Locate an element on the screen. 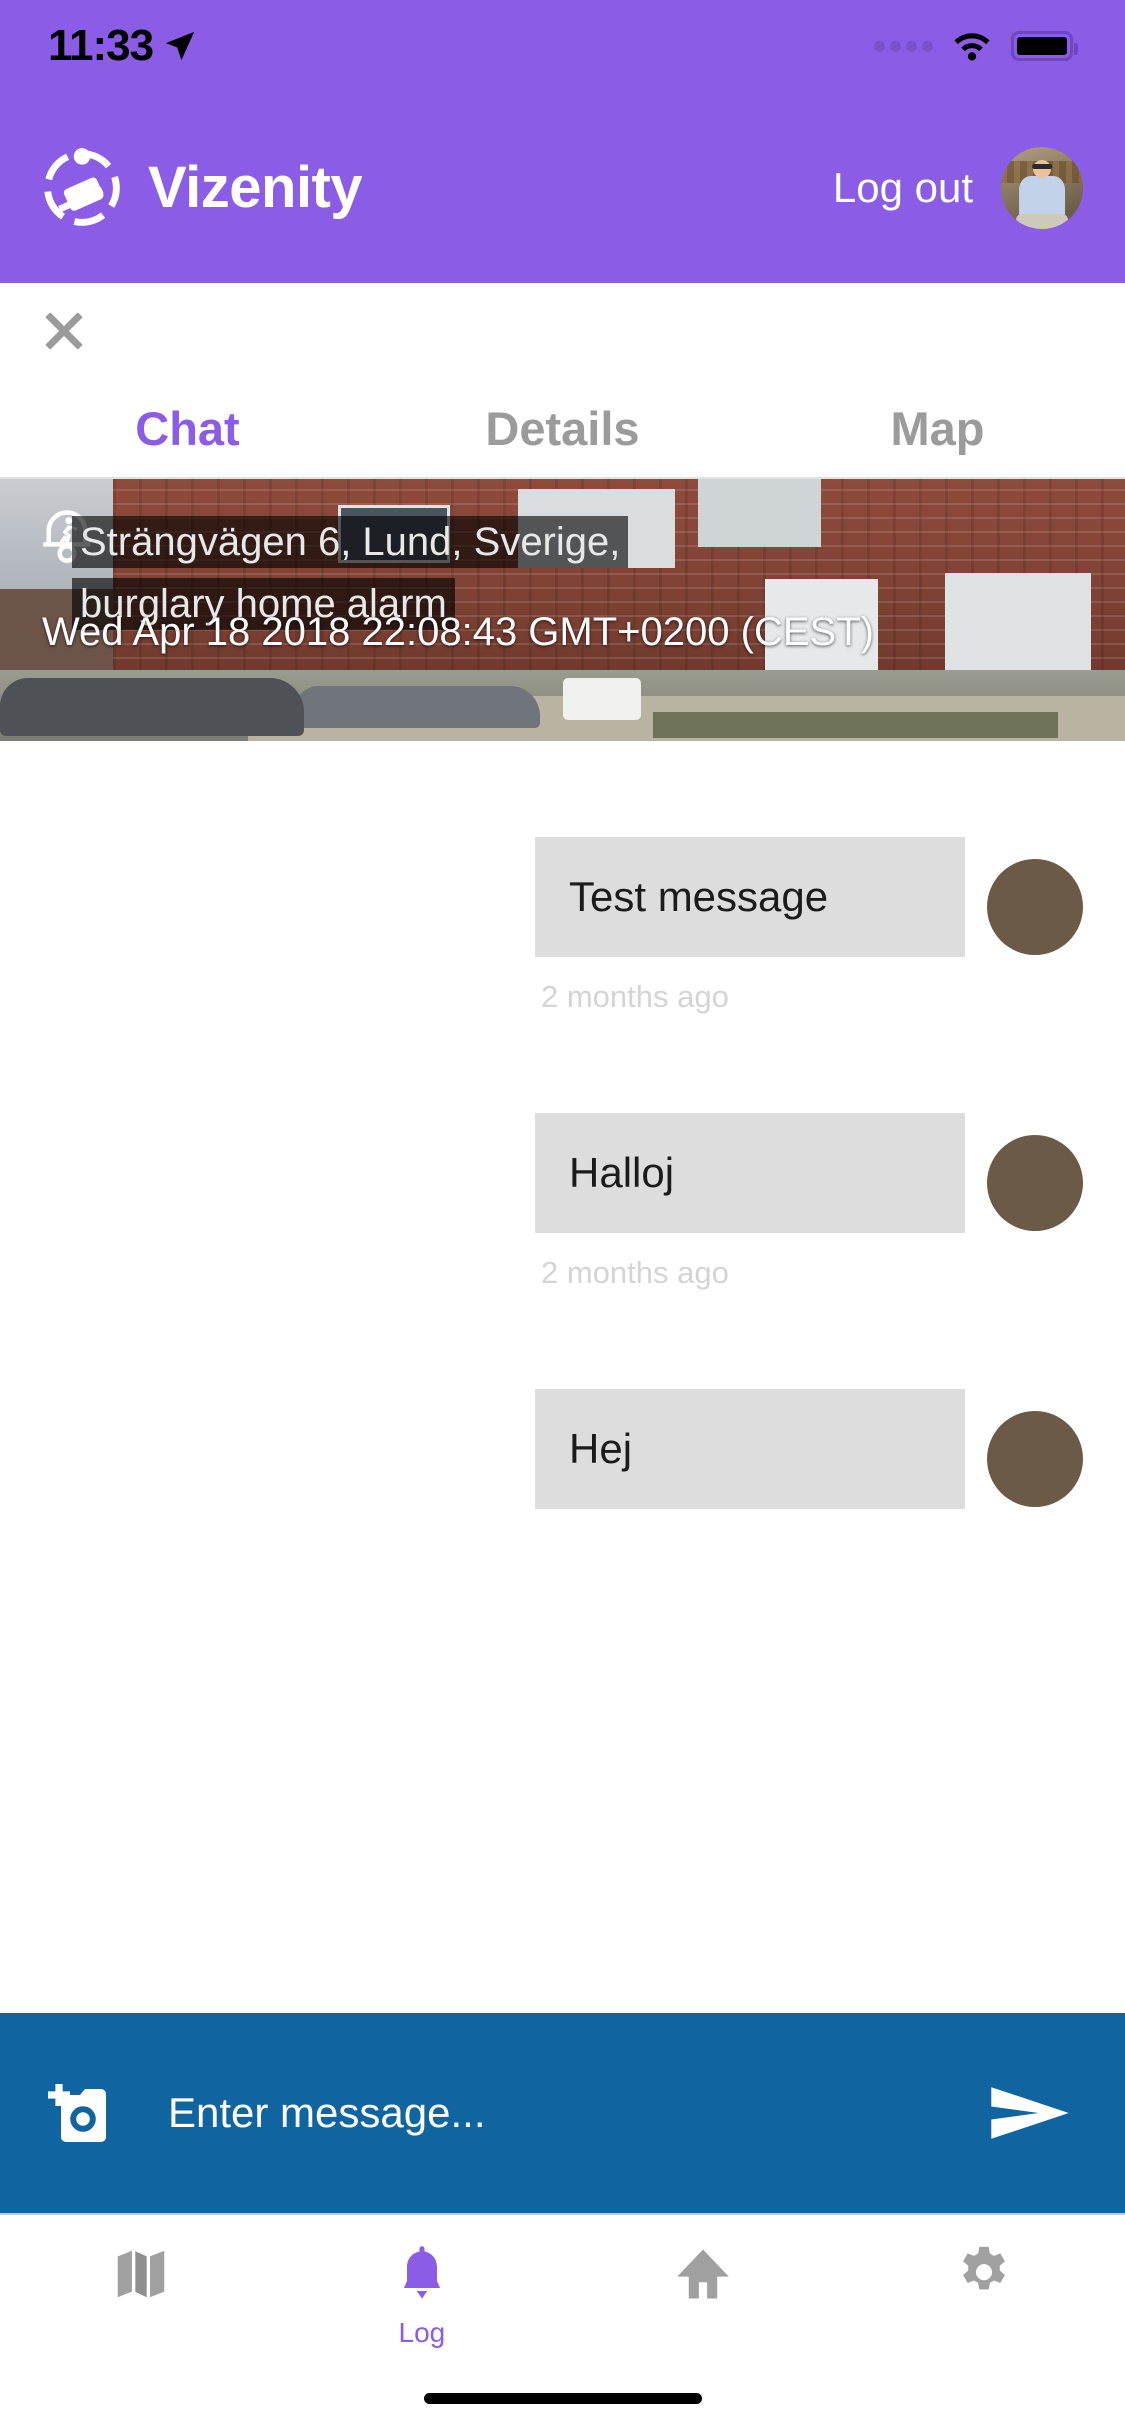 Image resolution: width=1125 pixels, height=2436 pixels. avatar is located at coordinates (1042, 187).